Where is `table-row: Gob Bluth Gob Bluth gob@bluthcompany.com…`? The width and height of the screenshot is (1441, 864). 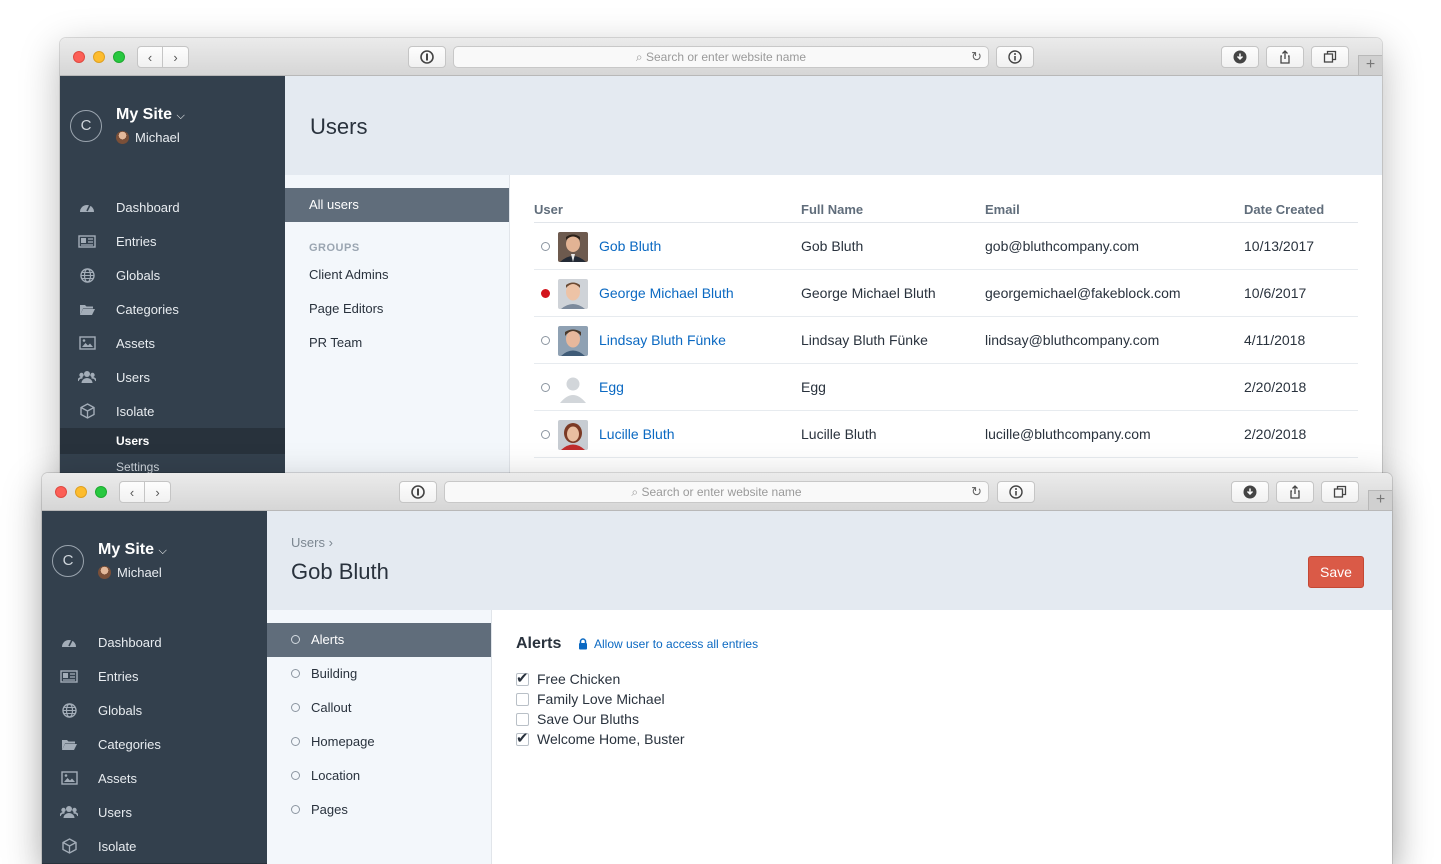
table-row: Gob Bluth Gob Bluth gob@bluthcompany.com… is located at coordinates (946, 246).